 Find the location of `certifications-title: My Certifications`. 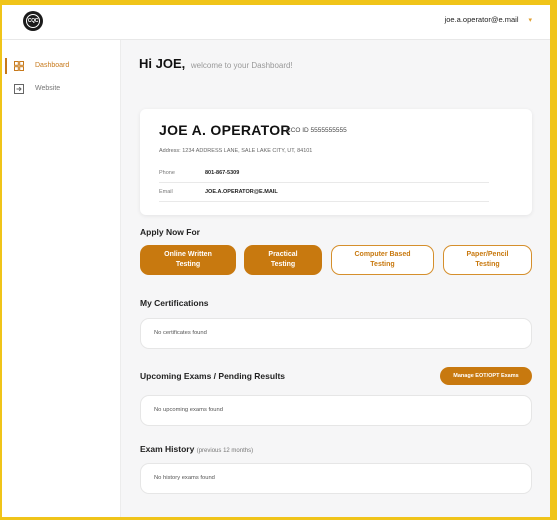

certifications-title: My Certifications is located at coordinates (174, 303).